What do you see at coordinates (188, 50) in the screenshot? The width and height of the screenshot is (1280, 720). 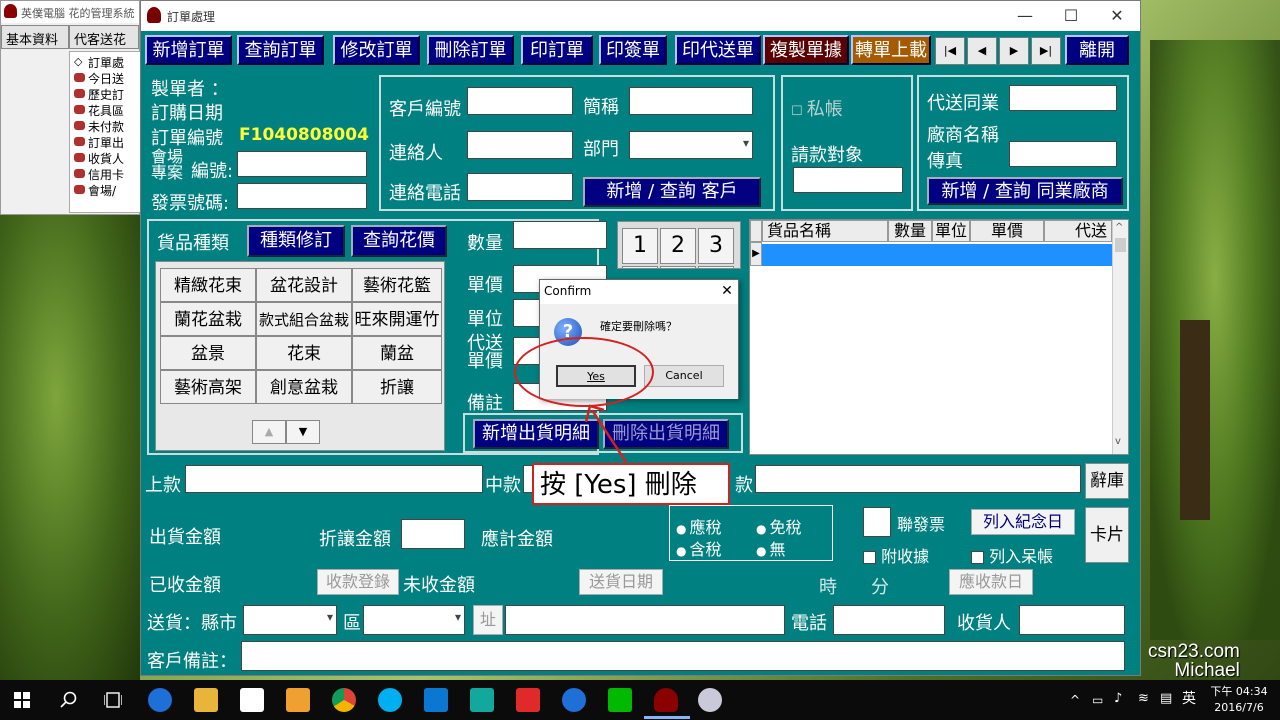 I see `new-order-button: 新增訂單` at bounding box center [188, 50].